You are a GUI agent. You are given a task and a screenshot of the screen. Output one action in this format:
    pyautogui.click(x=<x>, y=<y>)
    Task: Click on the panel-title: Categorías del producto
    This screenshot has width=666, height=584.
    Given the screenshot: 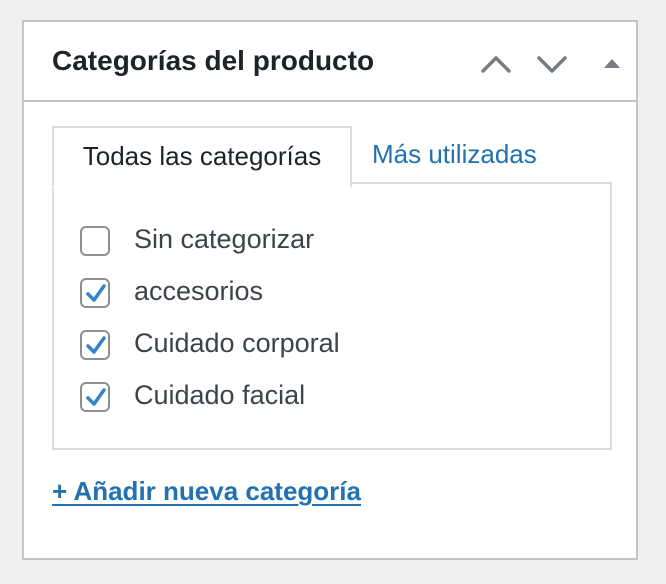 What is the action you would take?
    pyautogui.click(x=213, y=60)
    